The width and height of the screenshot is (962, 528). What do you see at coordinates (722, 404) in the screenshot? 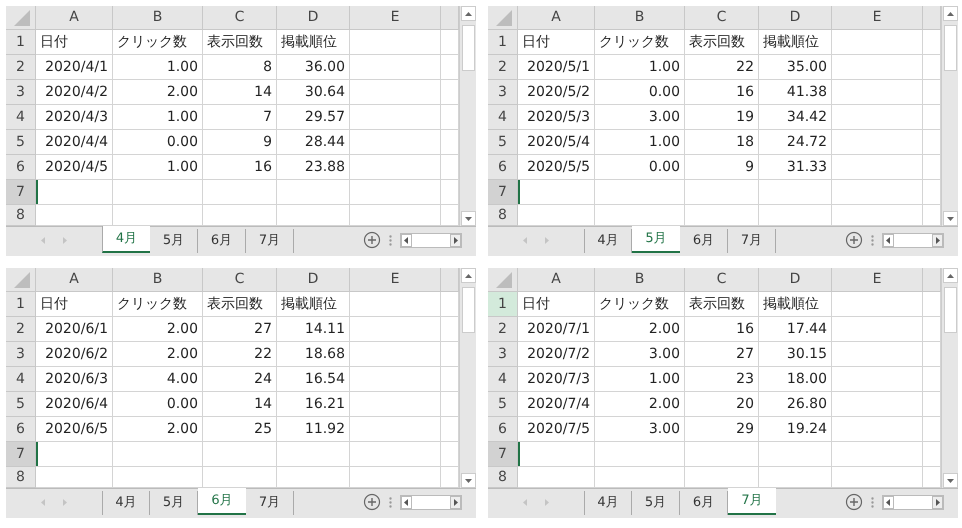
I see `table-cell: 20` at bounding box center [722, 404].